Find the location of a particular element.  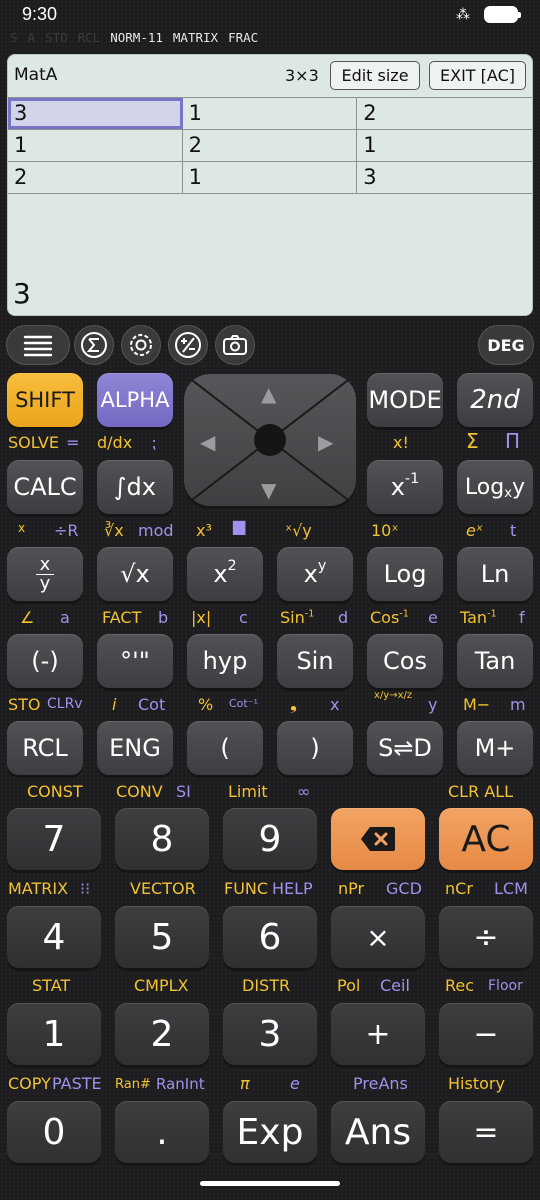

inverse-key: x -1 is located at coordinates (405, 487).